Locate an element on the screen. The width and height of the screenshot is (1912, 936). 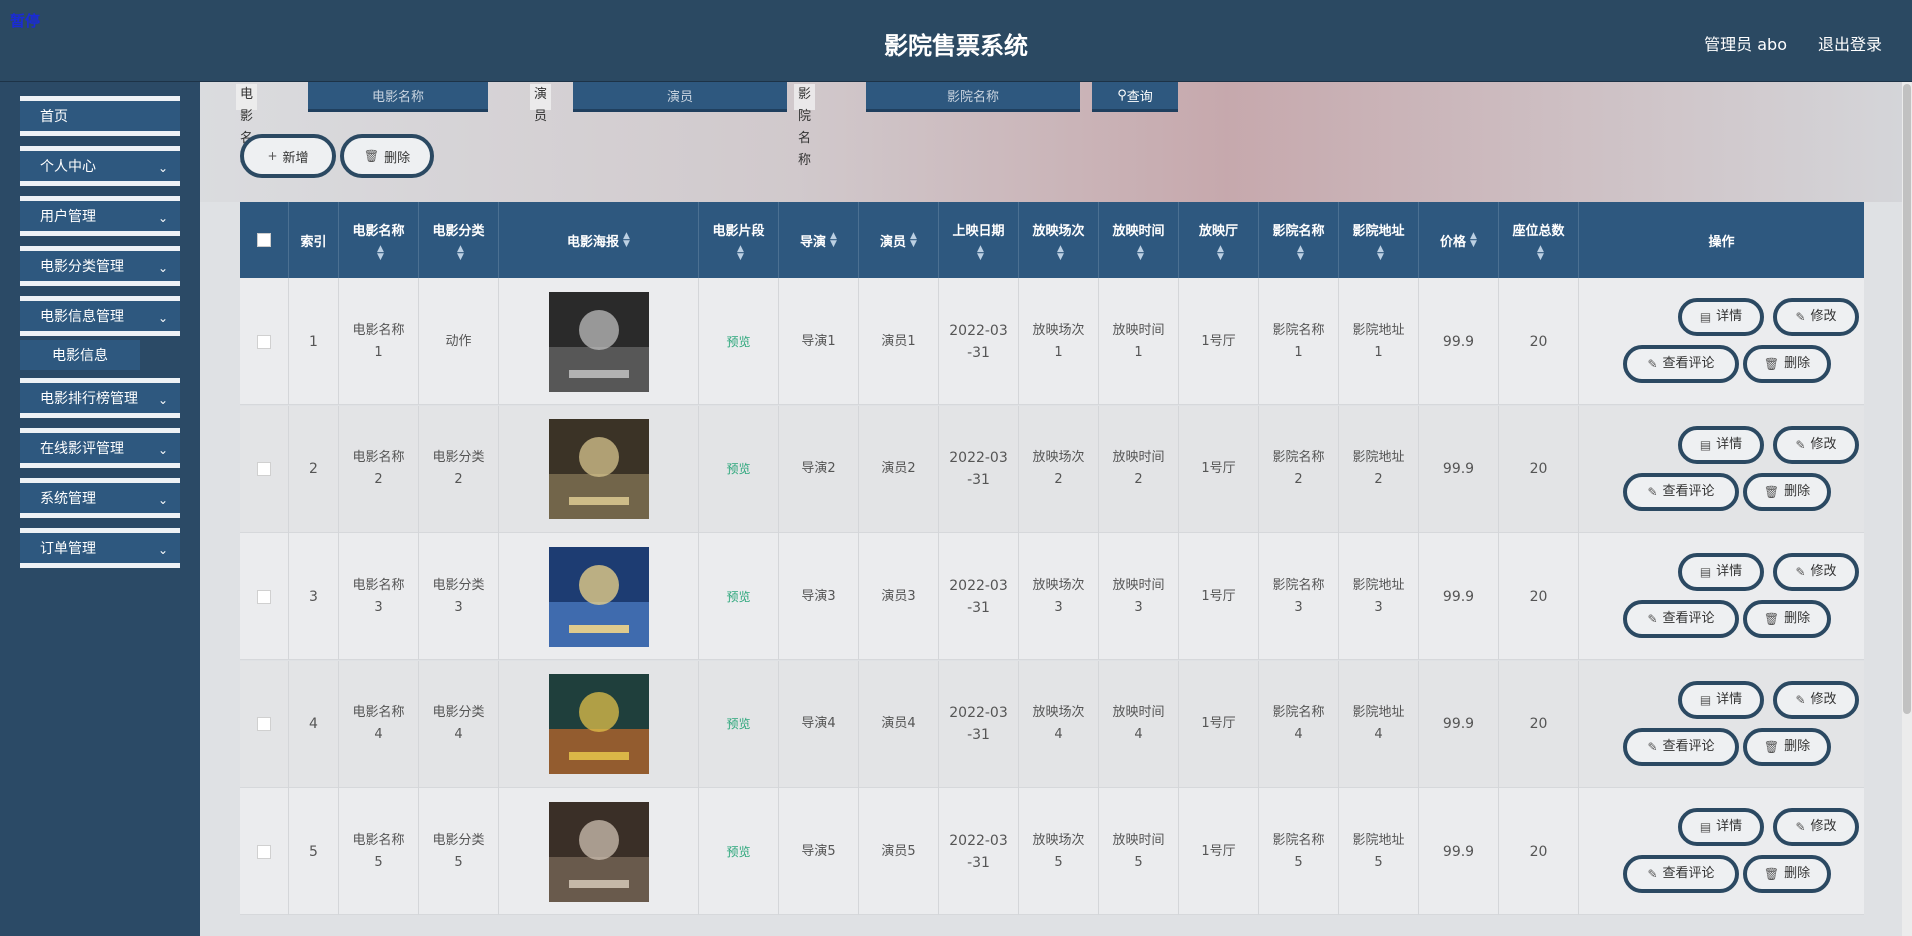
index-value: 2 is located at coordinates (313, 469).